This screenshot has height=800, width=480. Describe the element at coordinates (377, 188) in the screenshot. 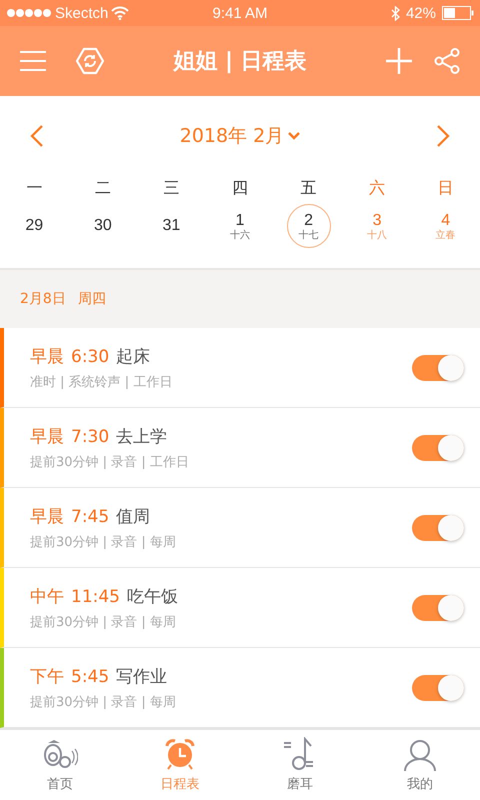

I see `weekday-label: 六` at that location.